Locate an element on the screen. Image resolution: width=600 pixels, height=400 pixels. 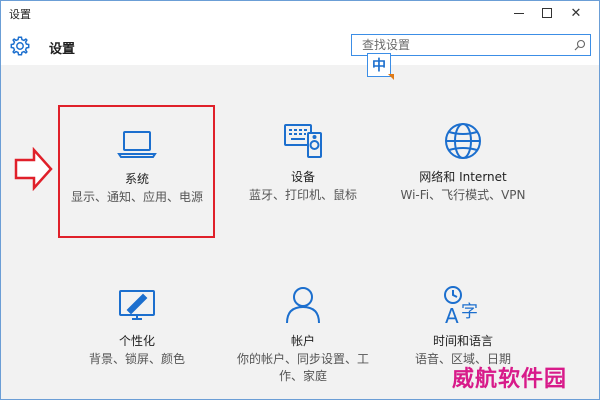
page-title: 设置 is located at coordinates (62, 49).